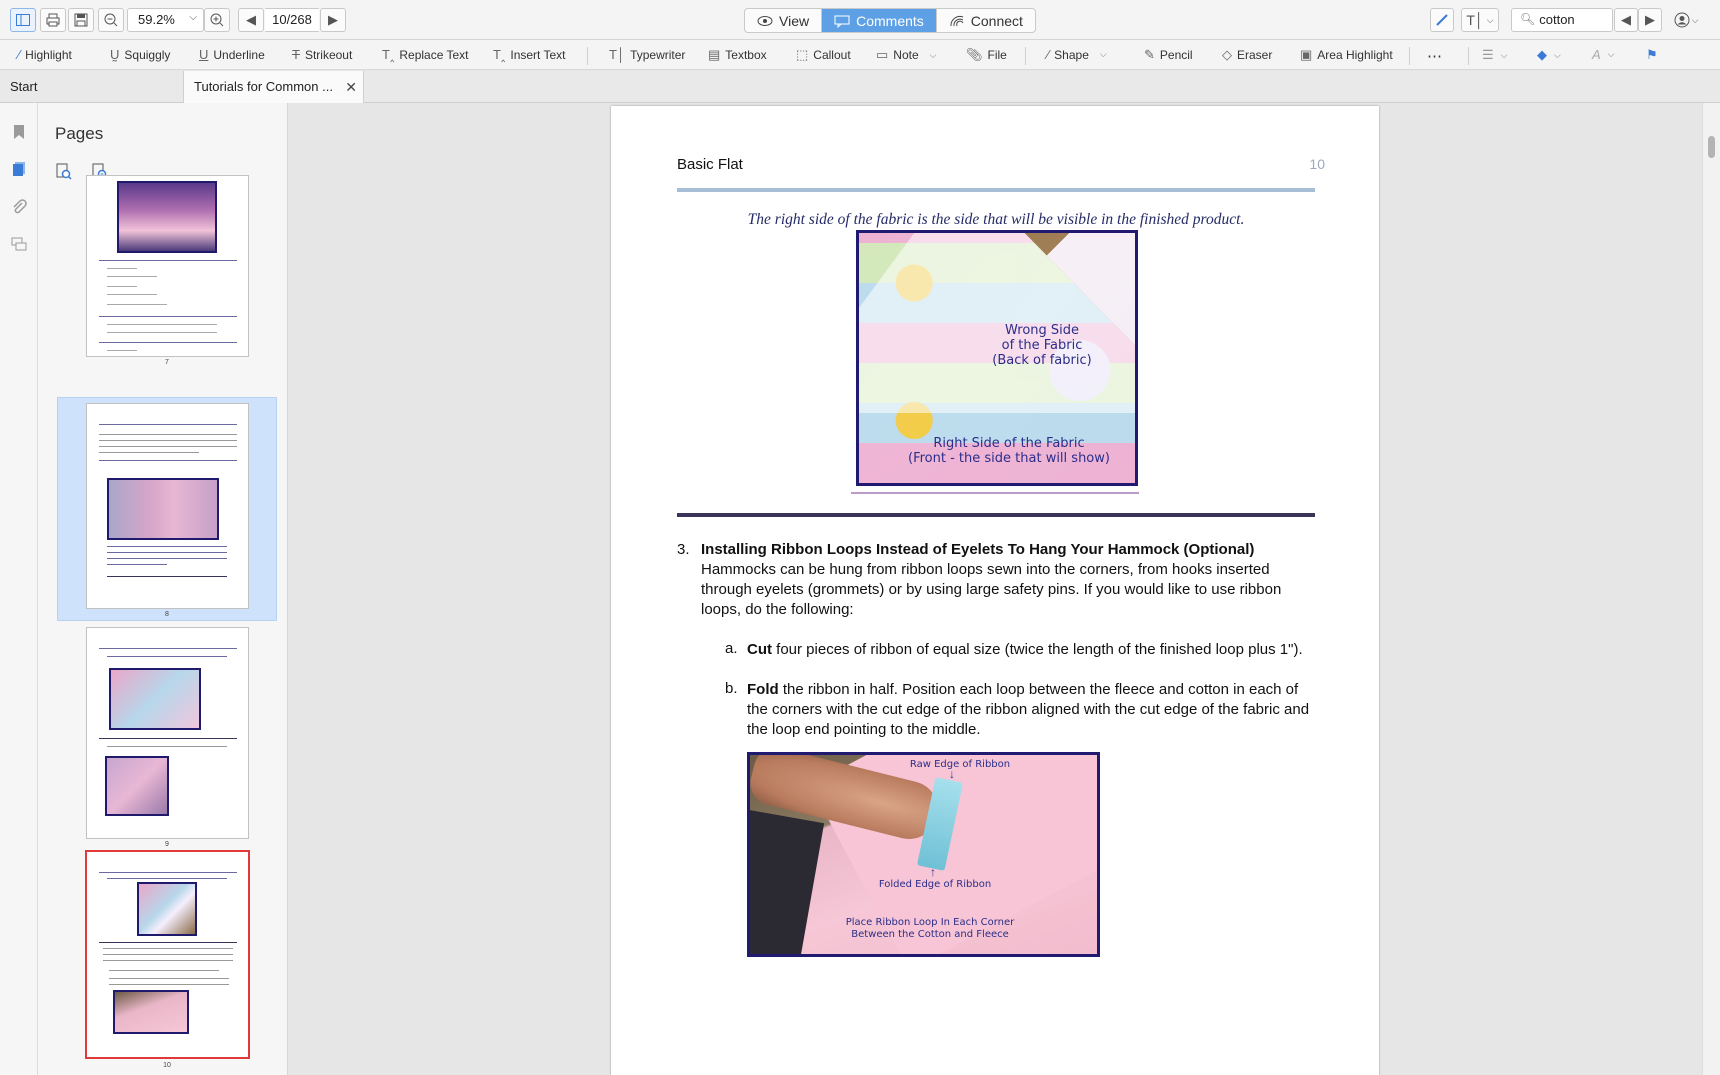 The width and height of the screenshot is (1720, 1075). Describe the element at coordinates (538, 55) in the screenshot. I see `insert-text-label: Insert Text` at that location.